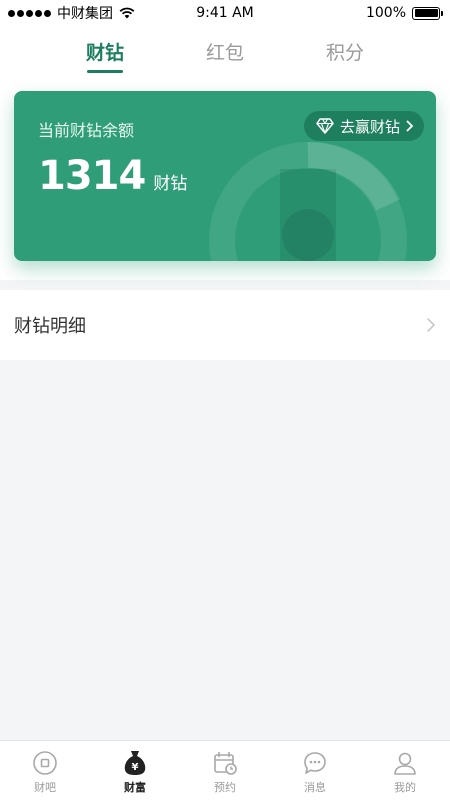 The width and height of the screenshot is (450, 800). I want to click on nav-mine: 我的, so click(405, 770).